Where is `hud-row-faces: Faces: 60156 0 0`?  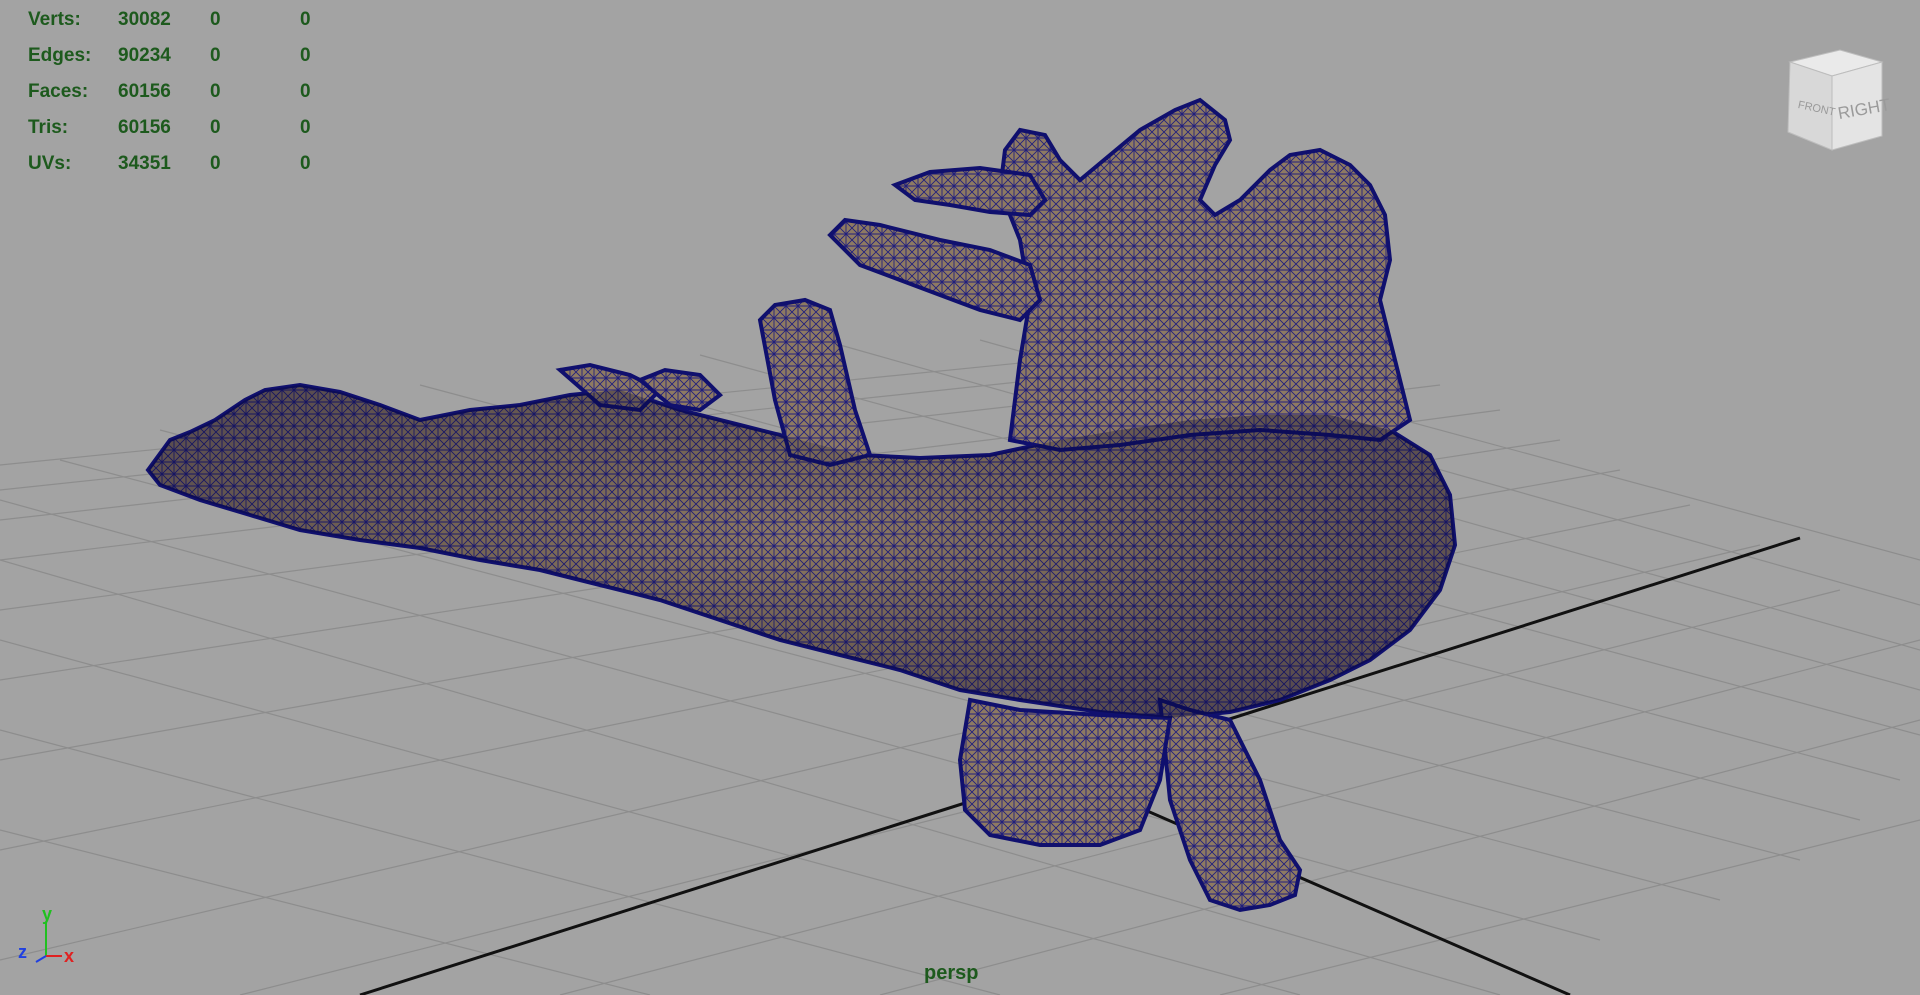 hud-row-faces: Faces: 60156 0 0 is located at coordinates (184, 92).